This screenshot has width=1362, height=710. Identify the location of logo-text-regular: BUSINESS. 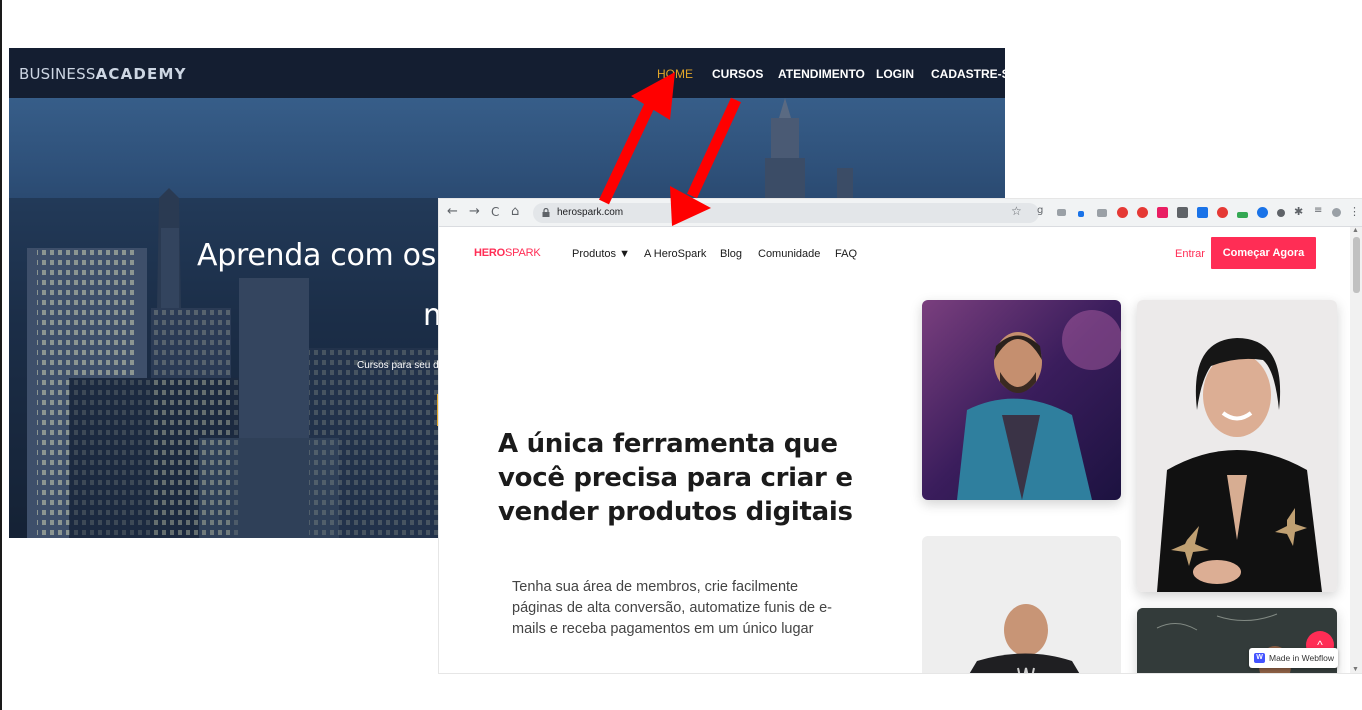
(57, 74).